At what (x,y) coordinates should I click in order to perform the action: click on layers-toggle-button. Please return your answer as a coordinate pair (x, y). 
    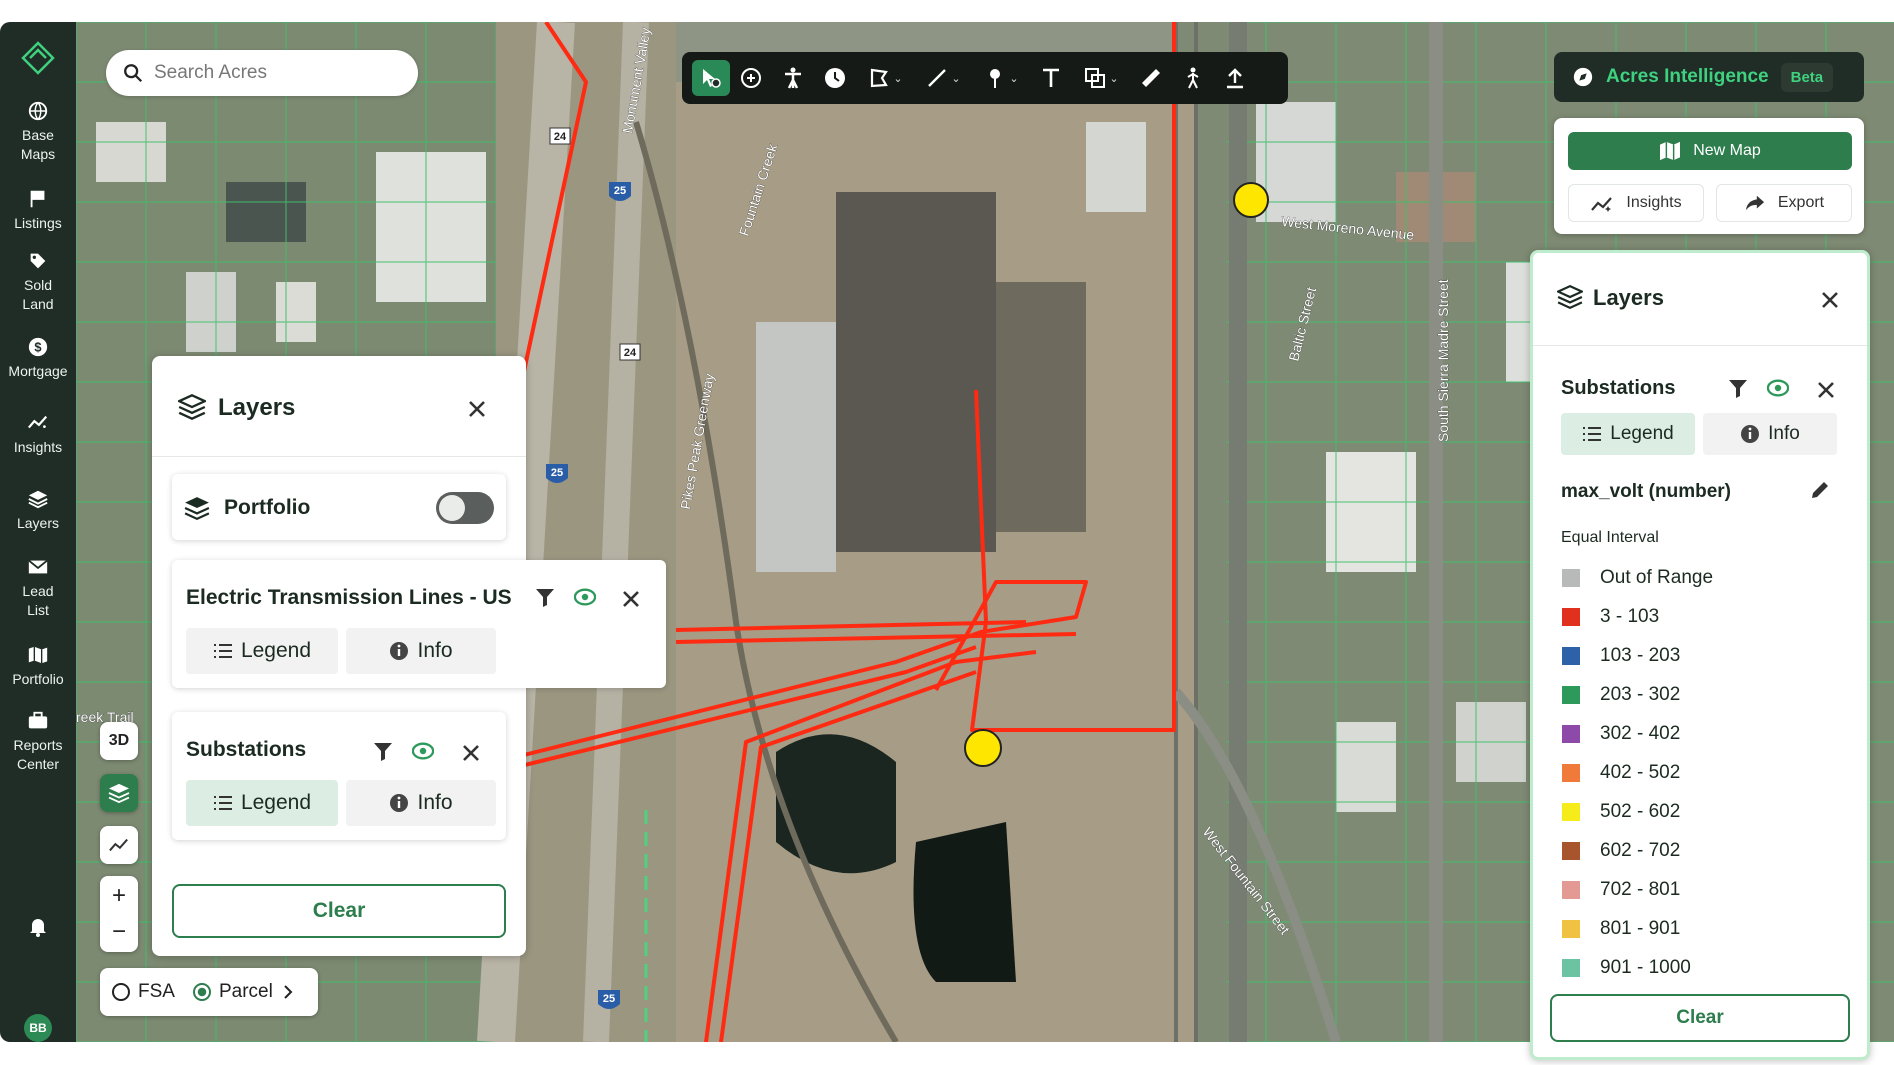
    Looking at the image, I should click on (119, 793).